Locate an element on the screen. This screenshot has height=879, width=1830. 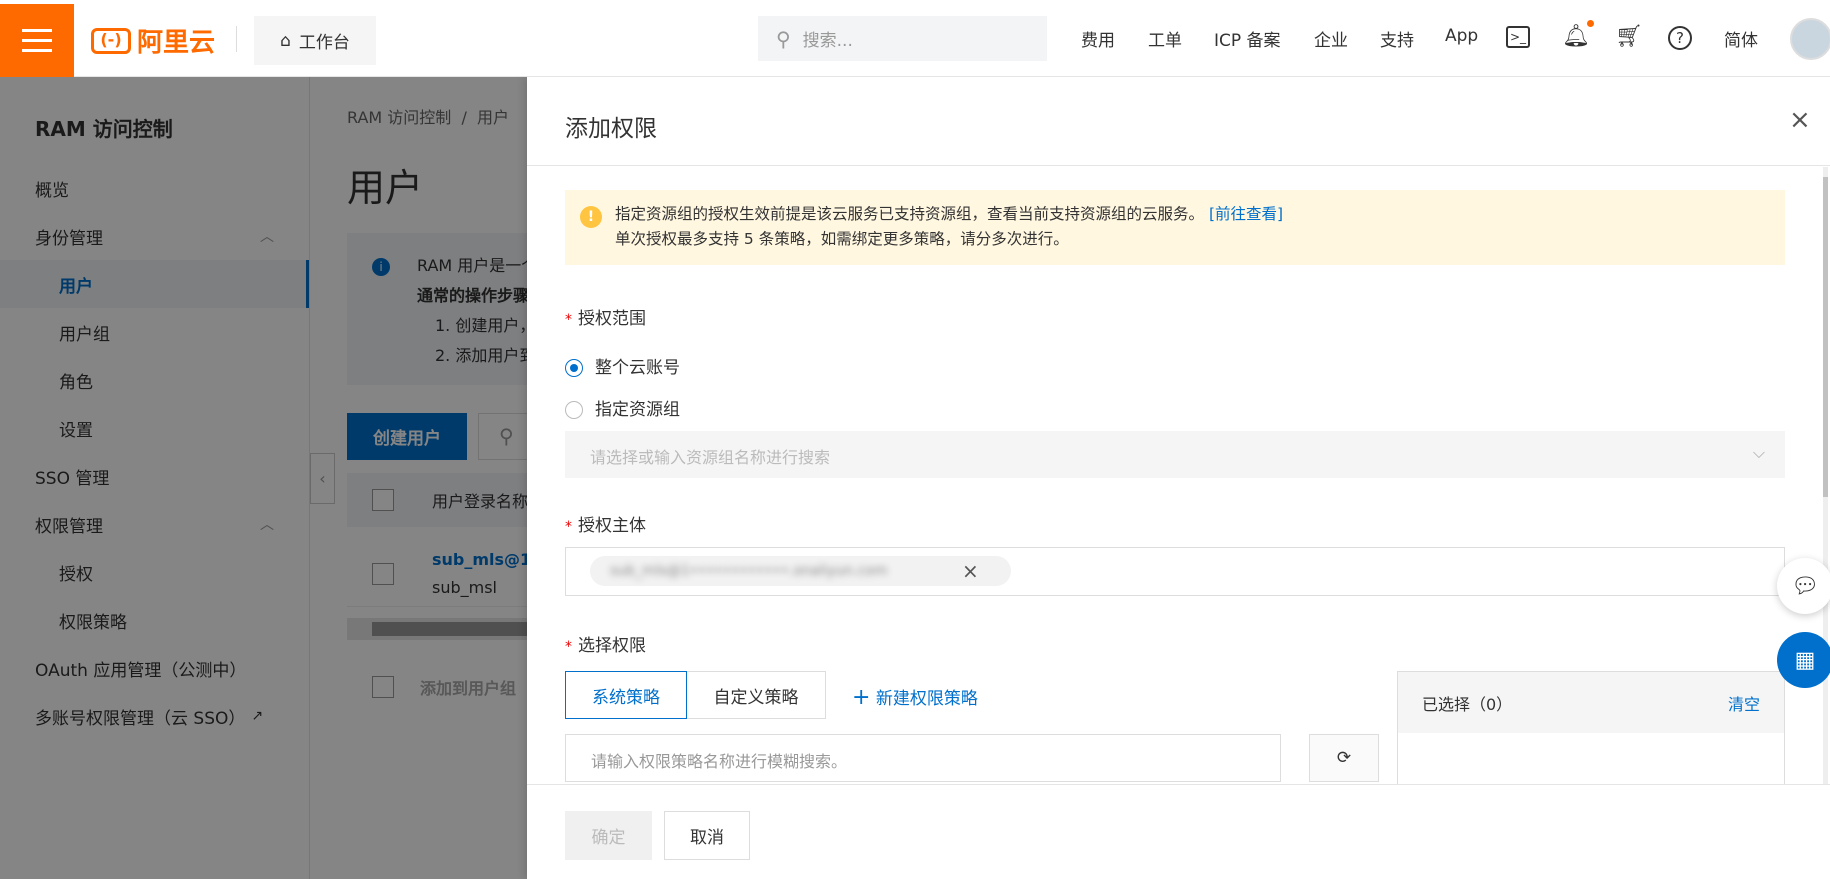
workbench-button: ⌂ 工作台 is located at coordinates (315, 40).